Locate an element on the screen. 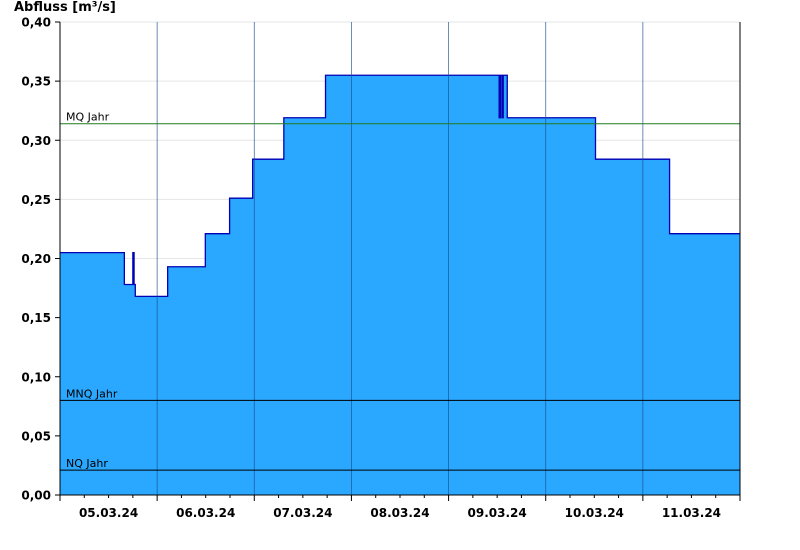  y-tick-label: 0,25 is located at coordinates (36, 200).